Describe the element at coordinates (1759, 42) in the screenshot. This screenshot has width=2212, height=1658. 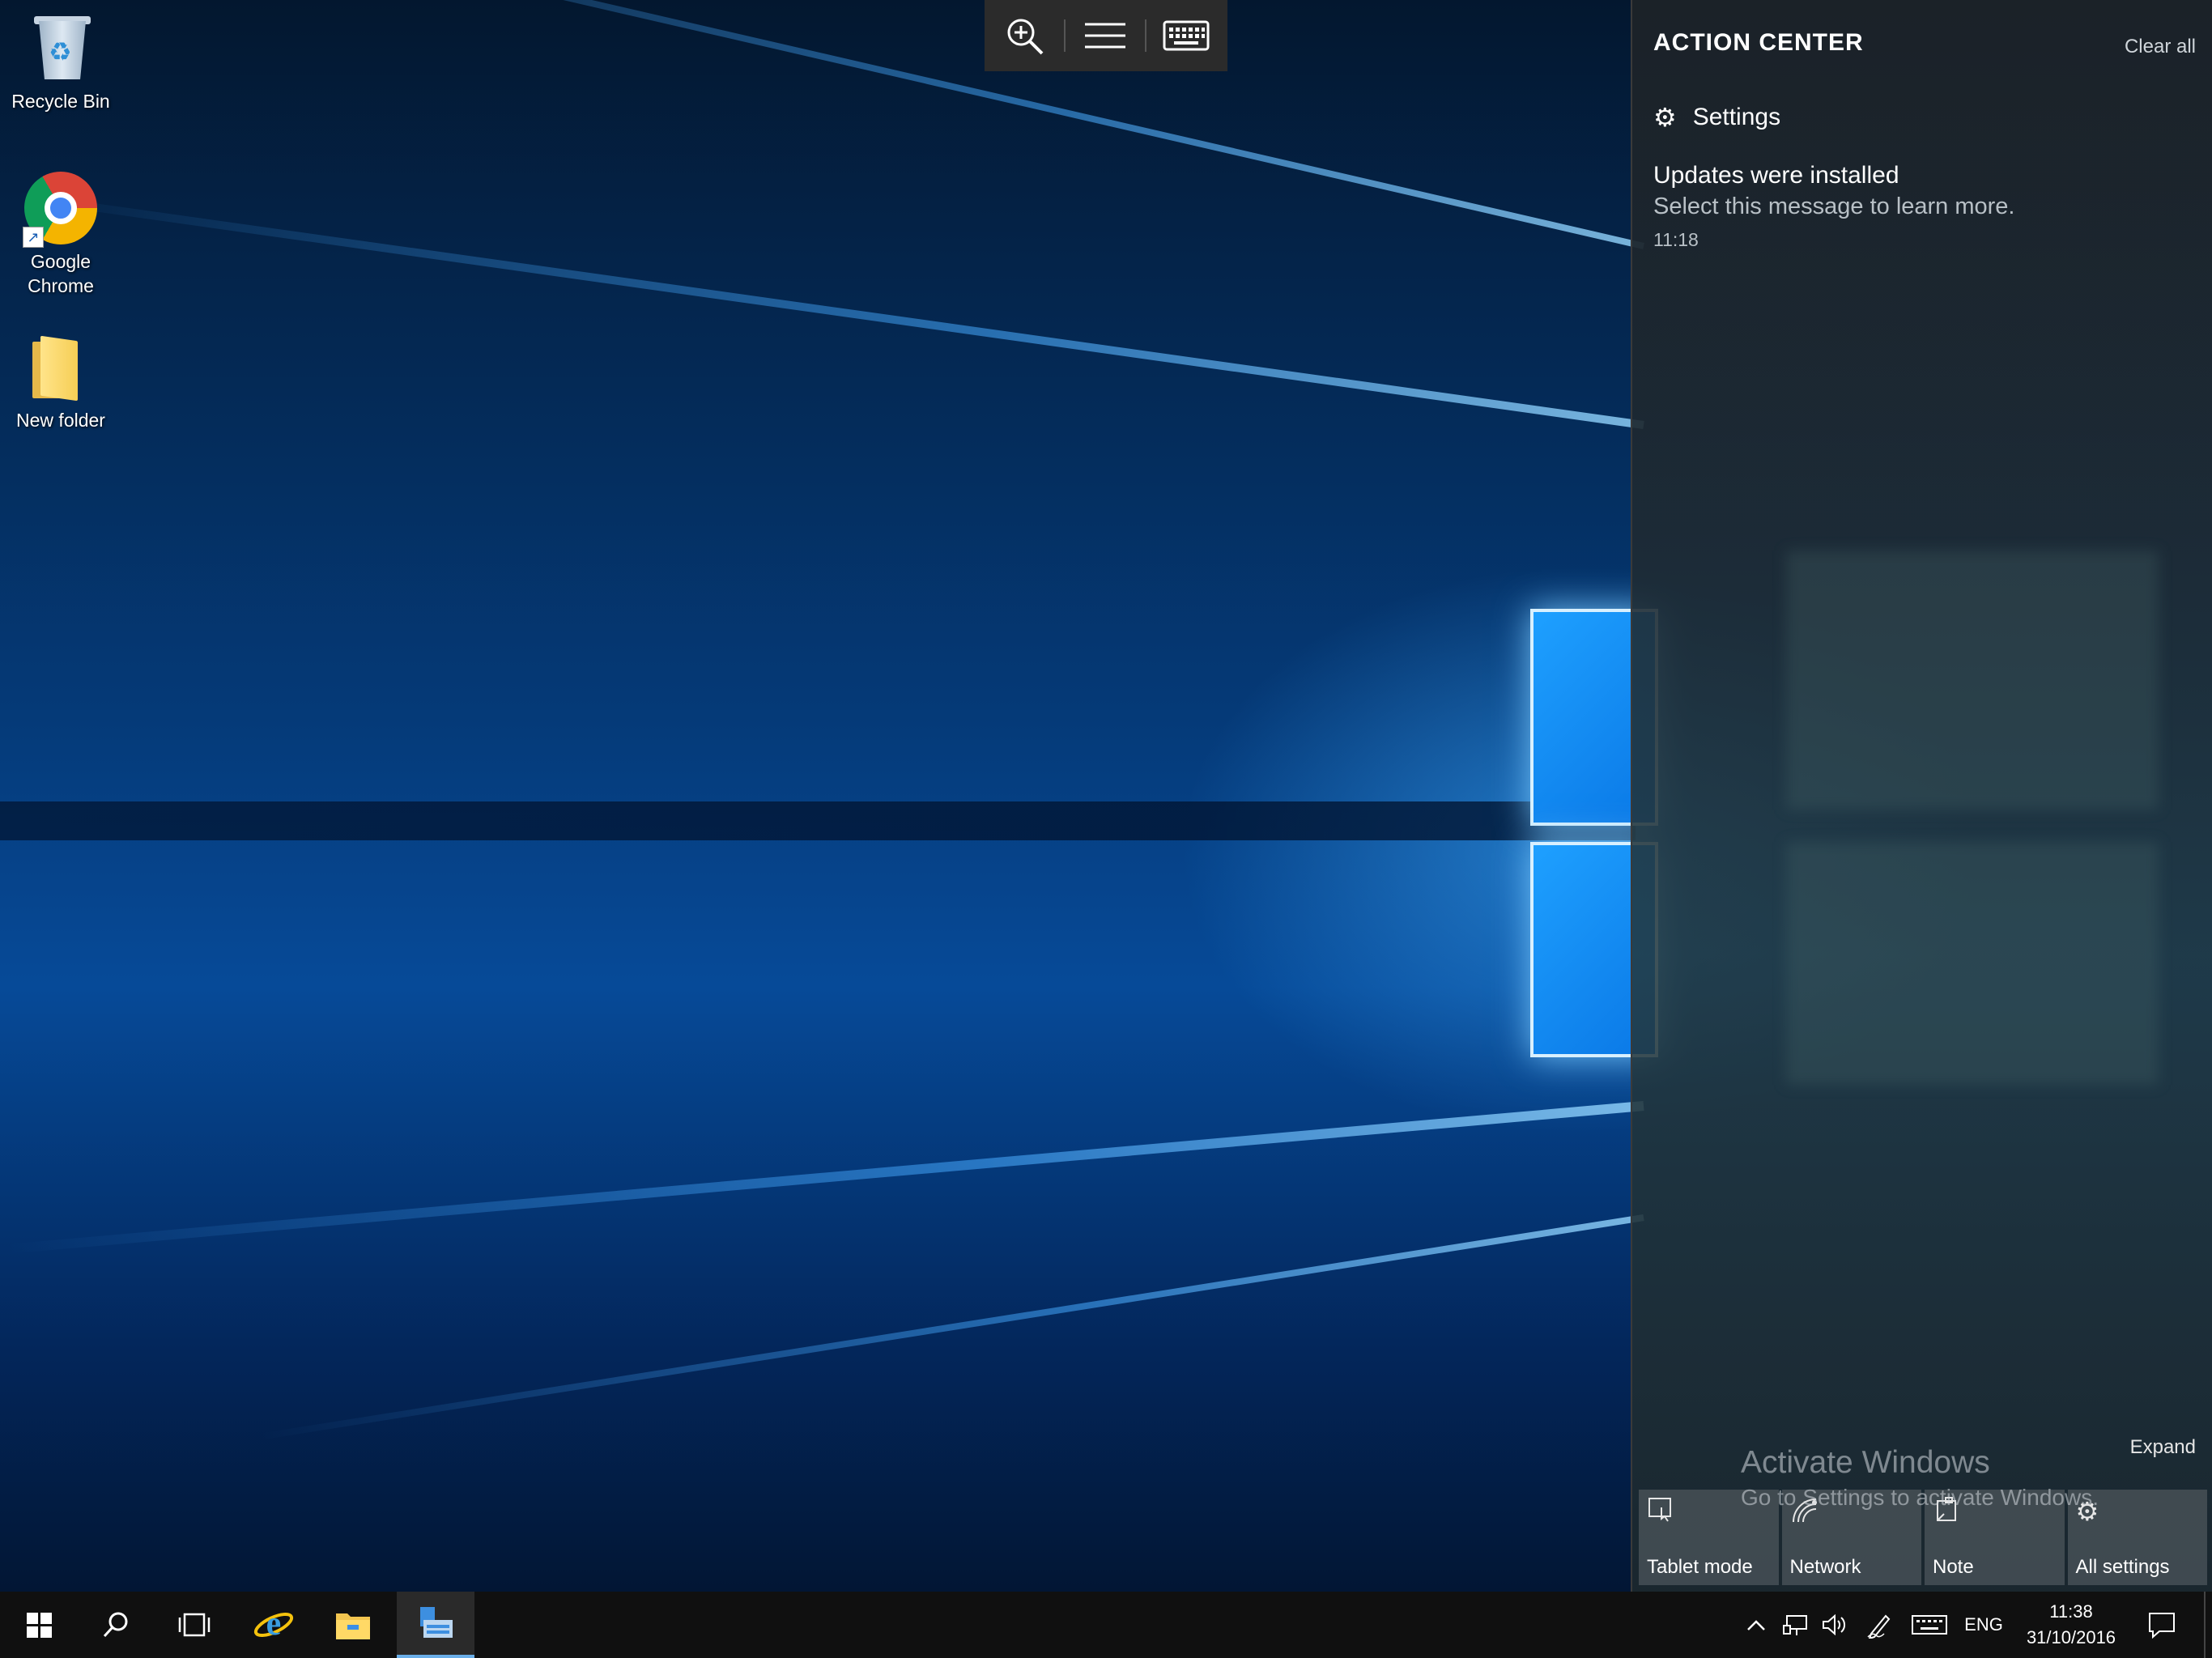
I see `action-center-title: ACTION CENTER` at that location.